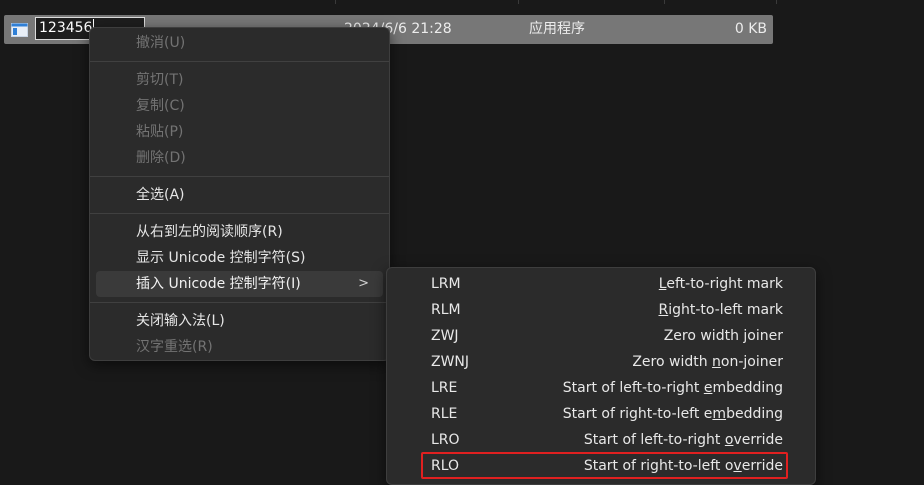 Image resolution: width=924 pixels, height=485 pixels. What do you see at coordinates (672, 414) in the screenshot?
I see `unicode-desc: Start of right-to-left embedding` at bounding box center [672, 414].